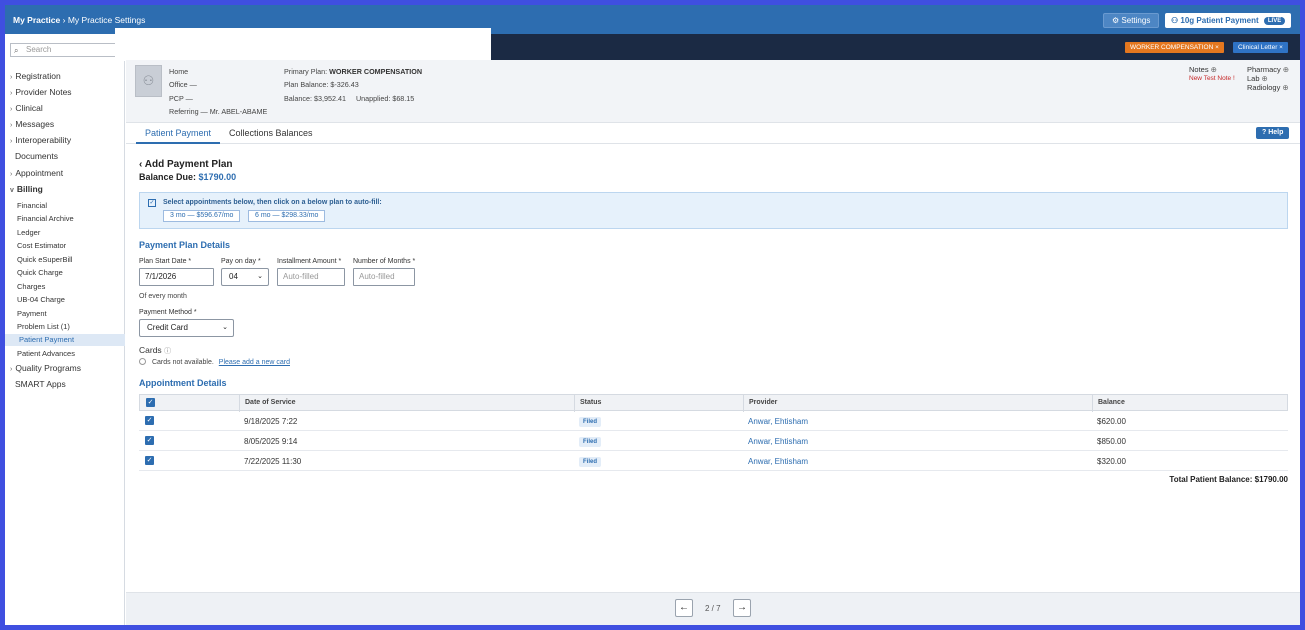 This screenshot has height=630, width=1305. I want to click on sidebar-item-clinical: › Clinical, so click(26, 108).